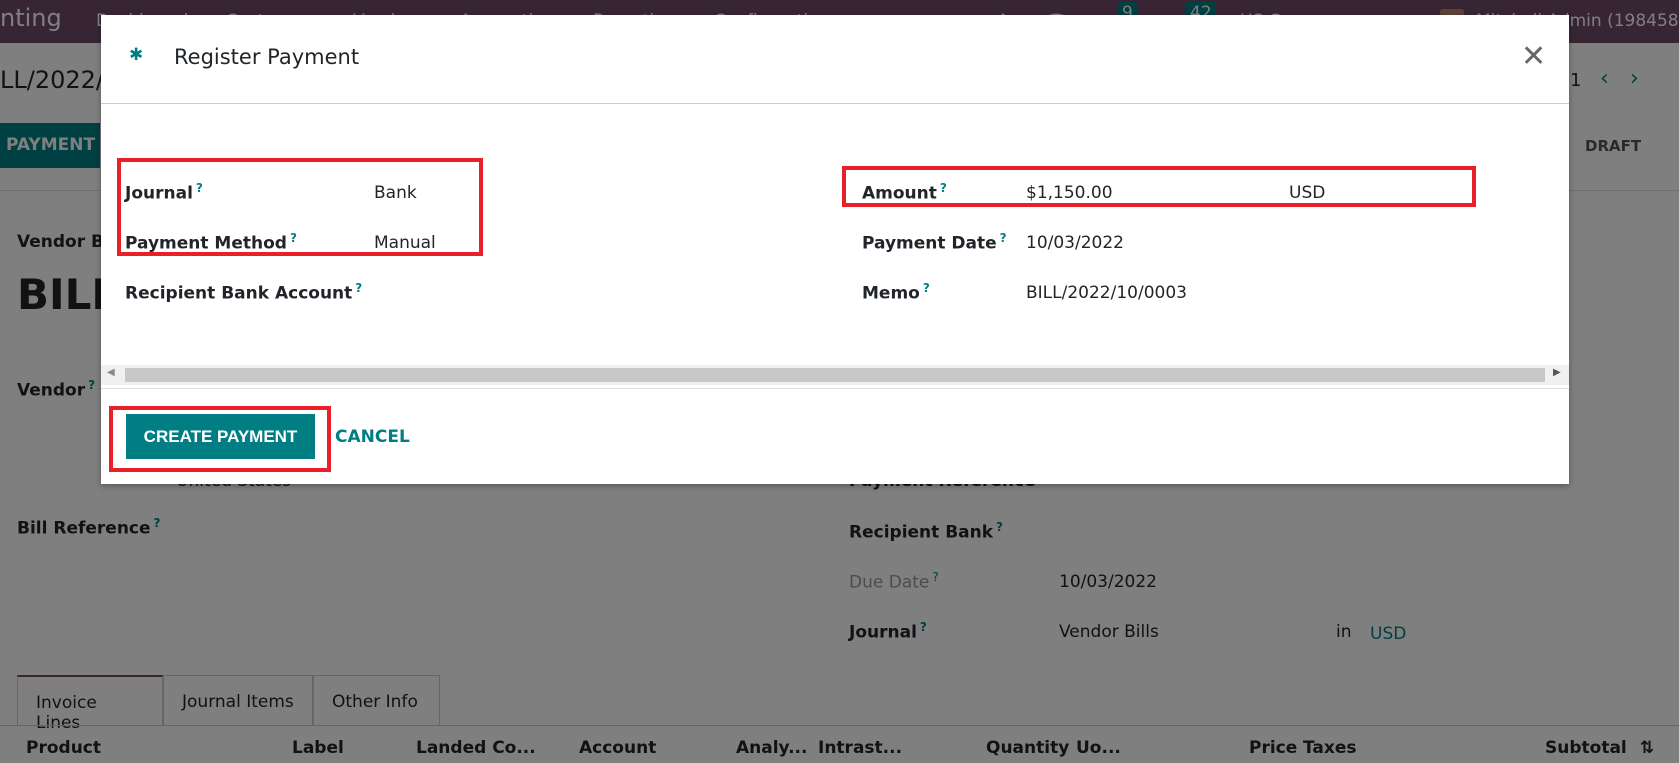 This screenshot has width=1679, height=763. Describe the element at coordinates (1557, 372) in the screenshot. I see `scroll-right-icon: ▶` at that location.